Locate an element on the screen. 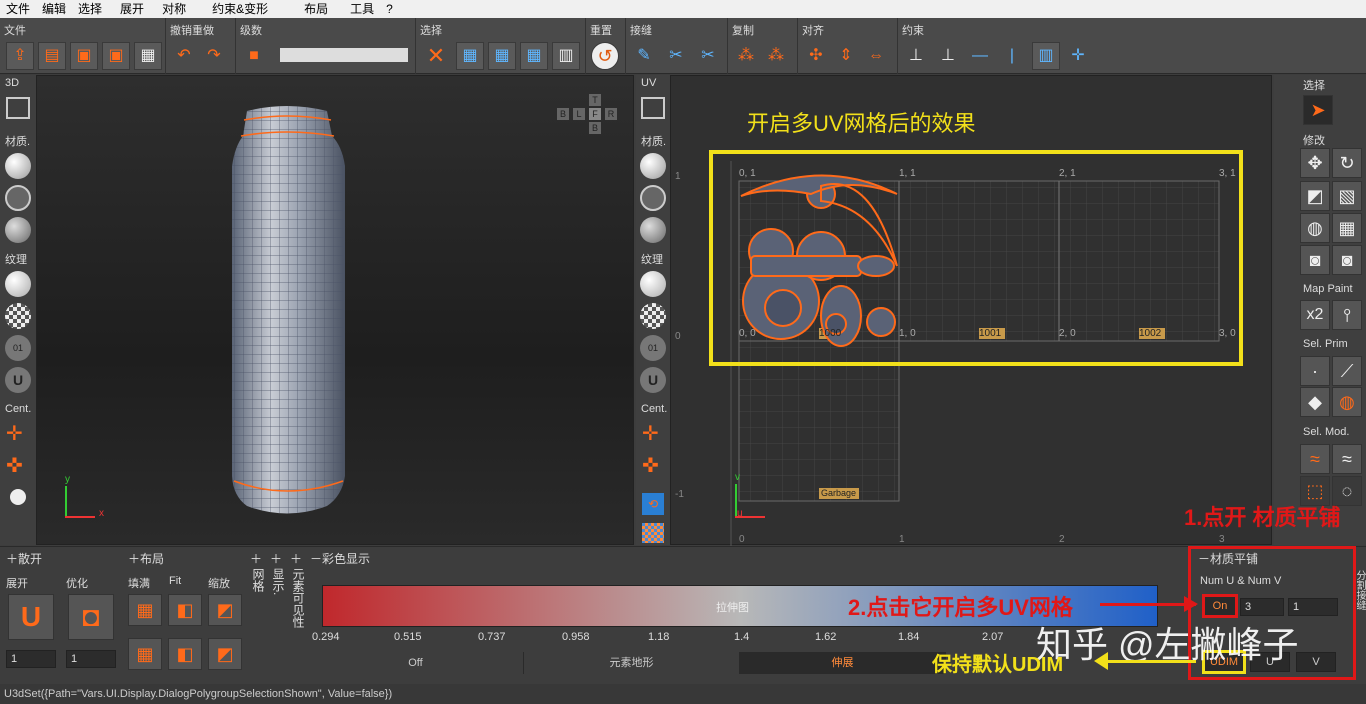 Image resolution: width=1366 pixels, height=704 pixels. menu-tools: 工具 is located at coordinates (362, 9).